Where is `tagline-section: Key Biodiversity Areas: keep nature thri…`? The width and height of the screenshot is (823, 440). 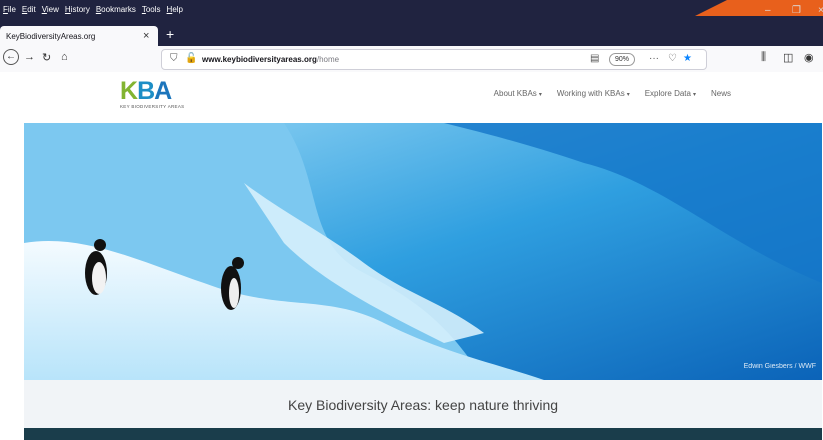 tagline-section: Key Biodiversity Areas: keep nature thri… is located at coordinates (423, 404).